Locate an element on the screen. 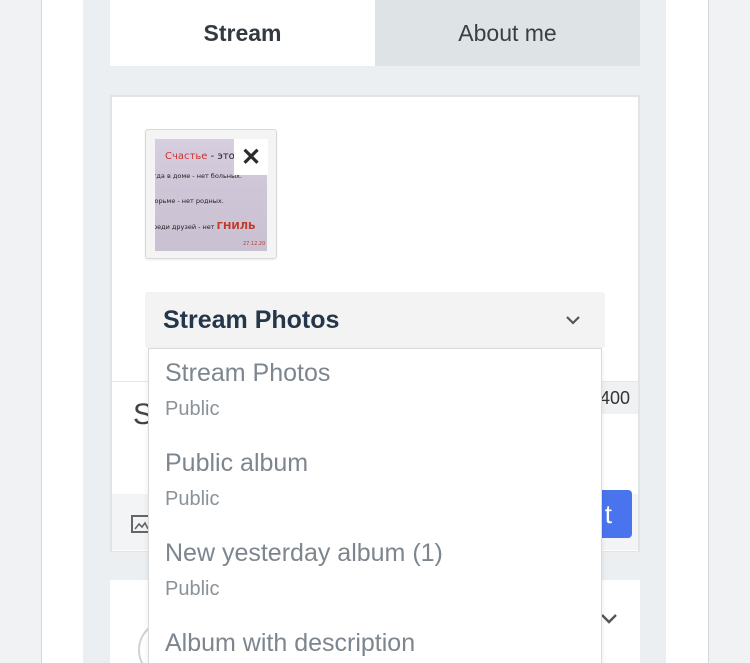 Image resolution: width=750 pixels, height=663 pixels. thumbnail-text-line: Счастье - это is located at coordinates (200, 156).